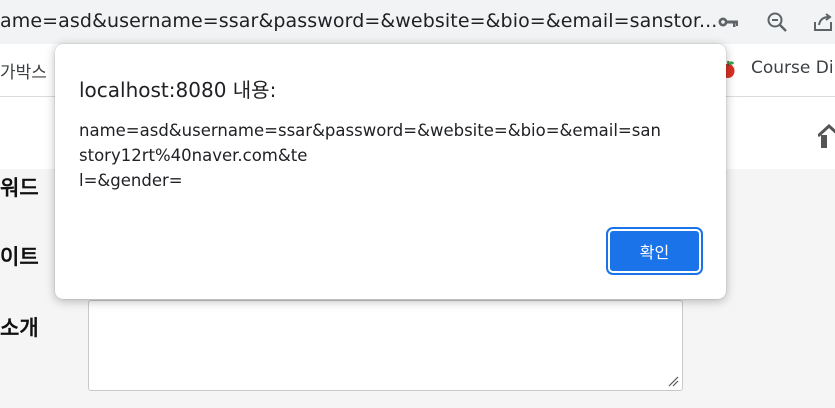 The width and height of the screenshot is (835, 408). Describe the element at coordinates (654, 251) in the screenshot. I see `ok-button: 확인` at that location.